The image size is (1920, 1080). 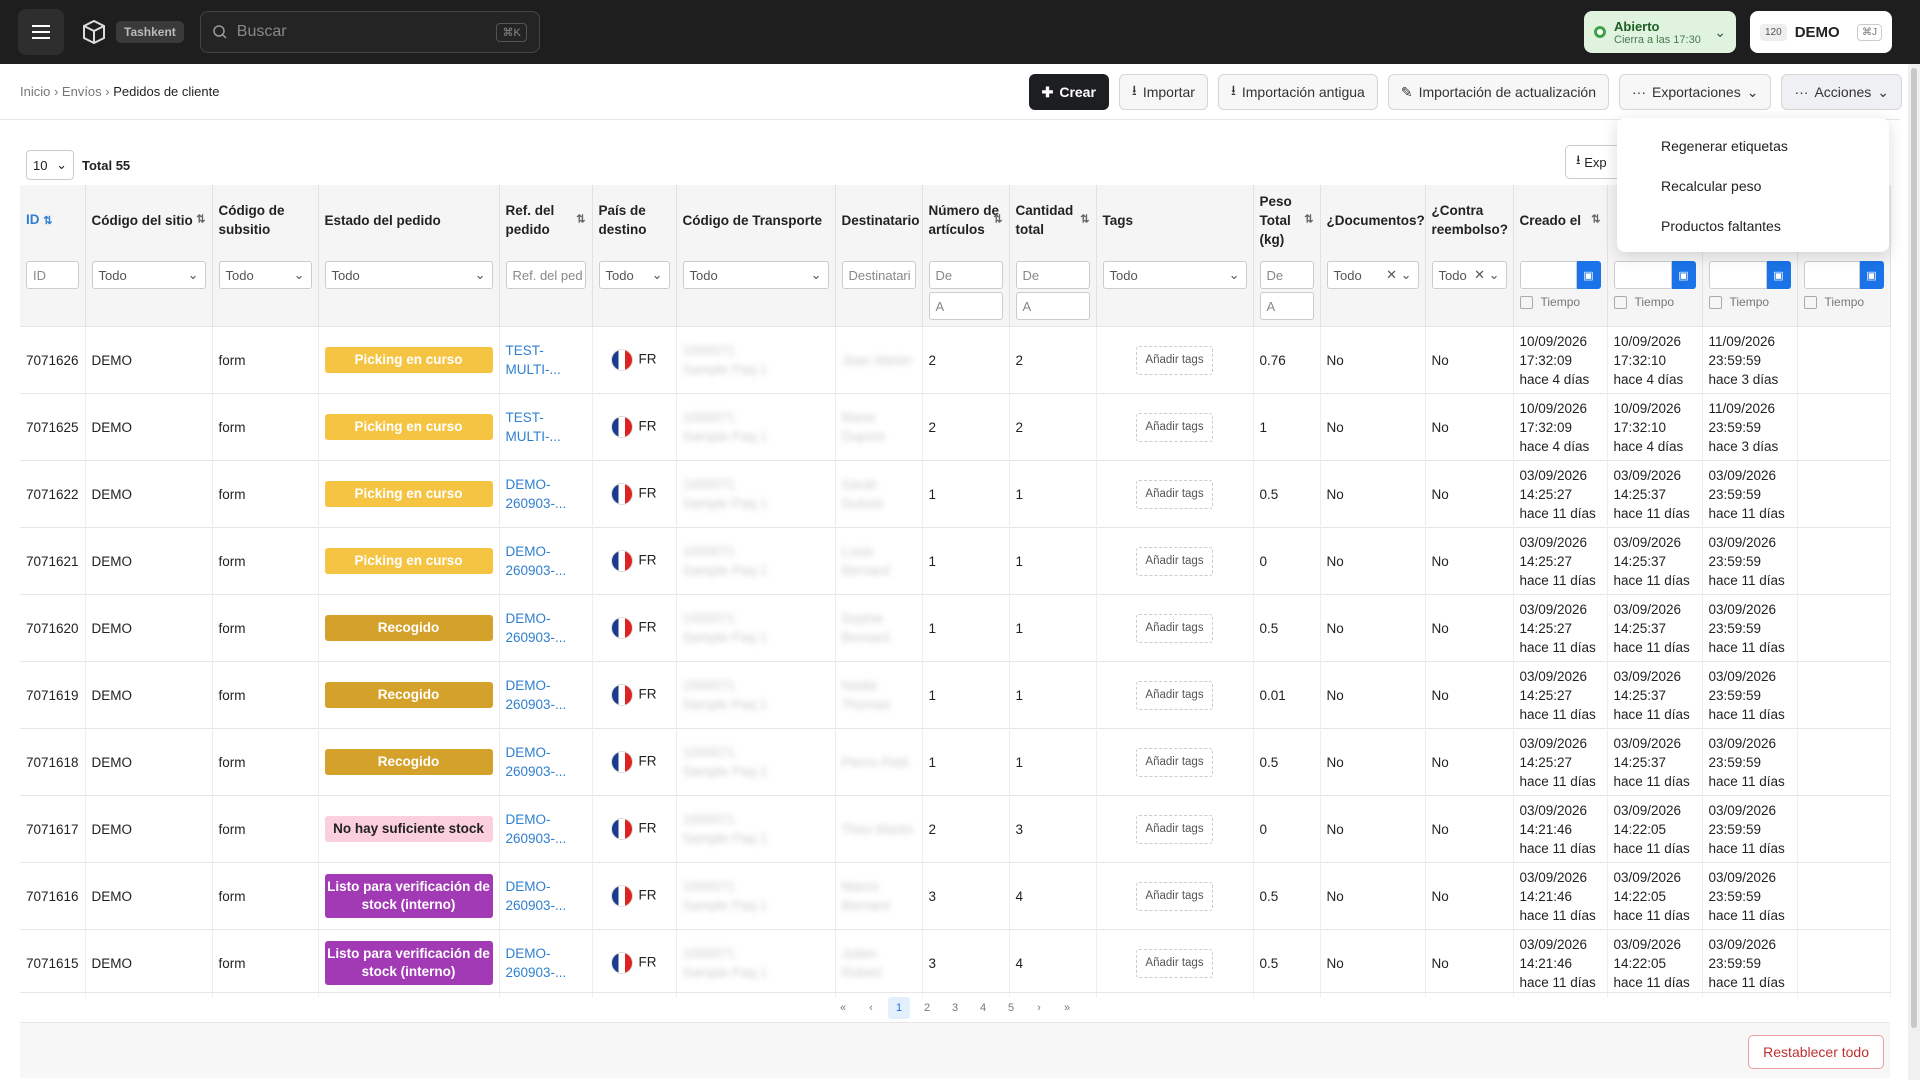 I want to click on location-badge: Tashkent, so click(x=150, y=32).